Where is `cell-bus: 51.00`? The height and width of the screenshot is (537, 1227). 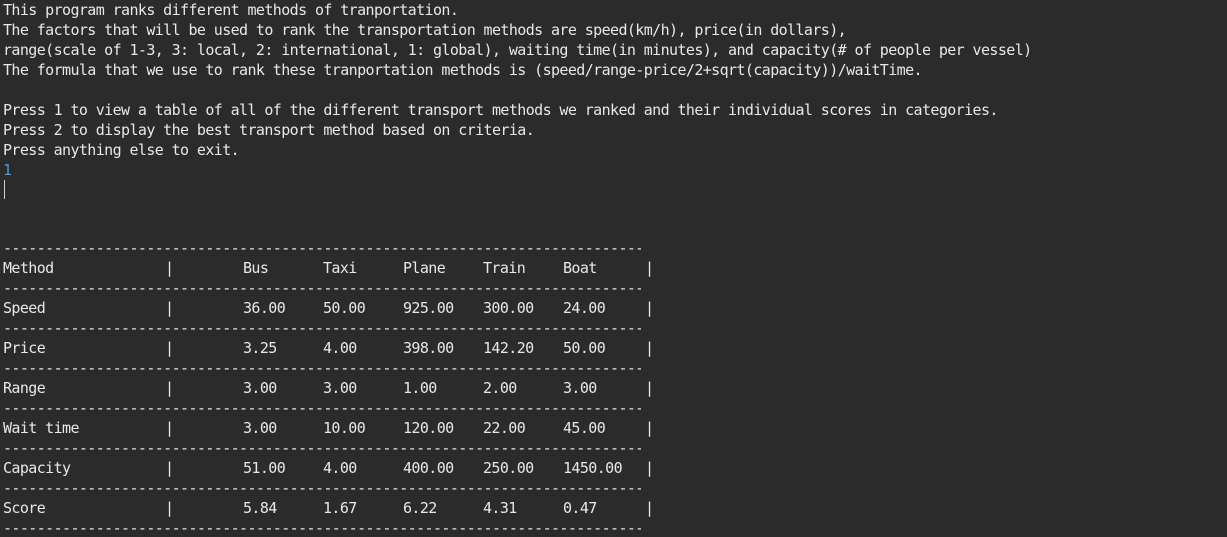
cell-bus: 51.00 is located at coordinates (264, 468).